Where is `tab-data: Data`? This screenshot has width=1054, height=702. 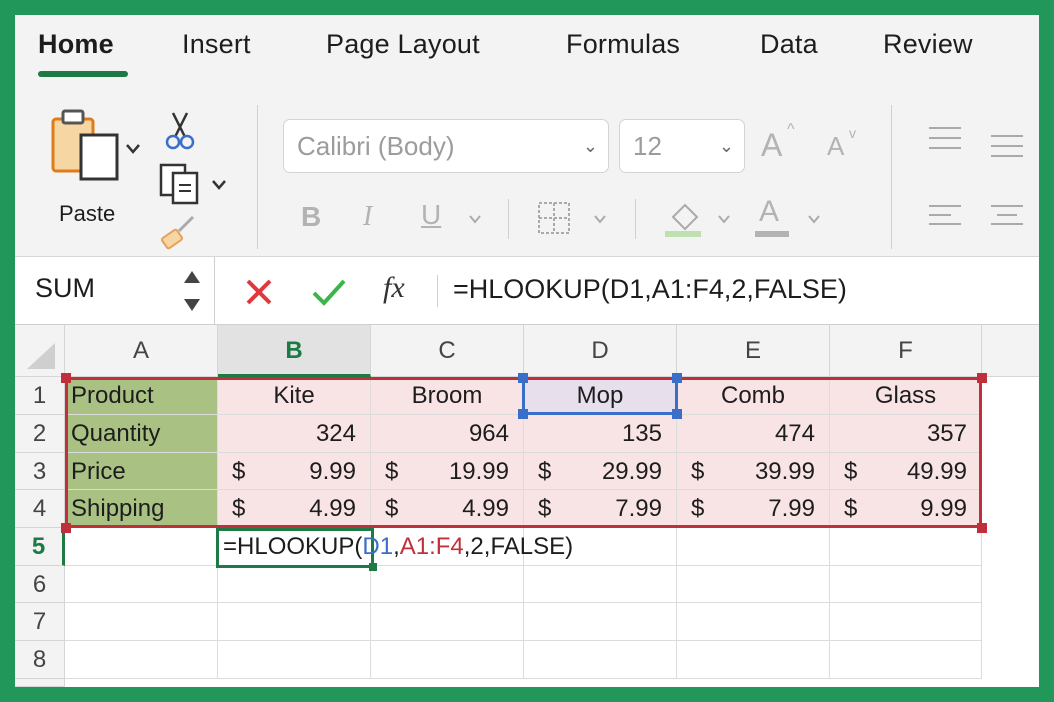
tab-data: Data is located at coordinates (789, 44).